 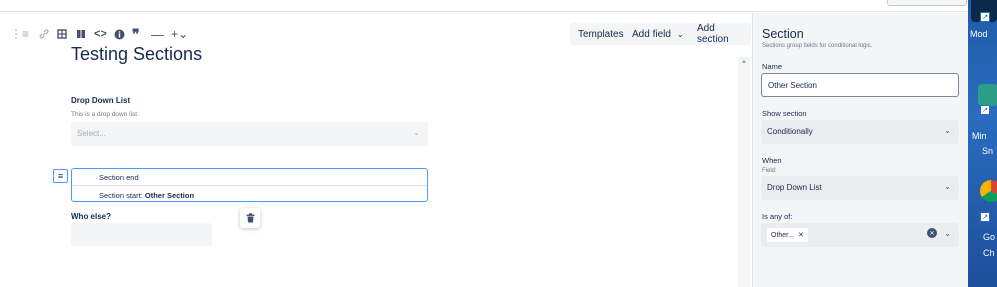 I want to click on templates-button: Templates, so click(x=601, y=34).